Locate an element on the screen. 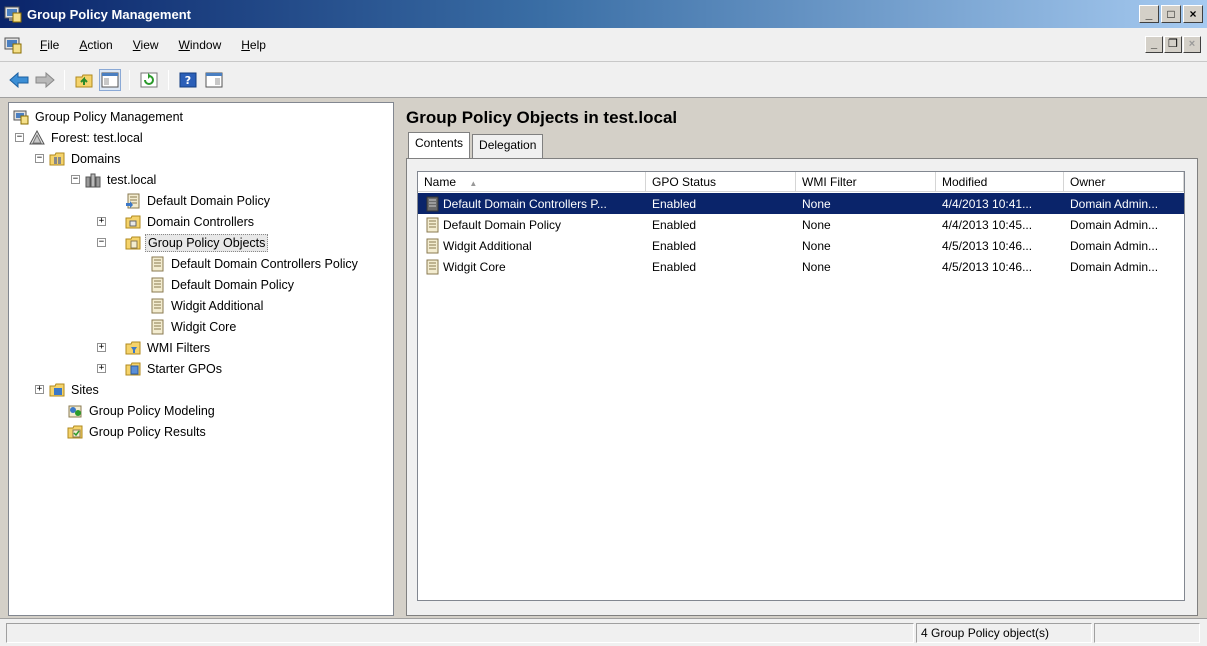 The height and width of the screenshot is (646, 1207). tree-item-group-policy-objects: Group Policy Objects is located at coordinates (197, 243).